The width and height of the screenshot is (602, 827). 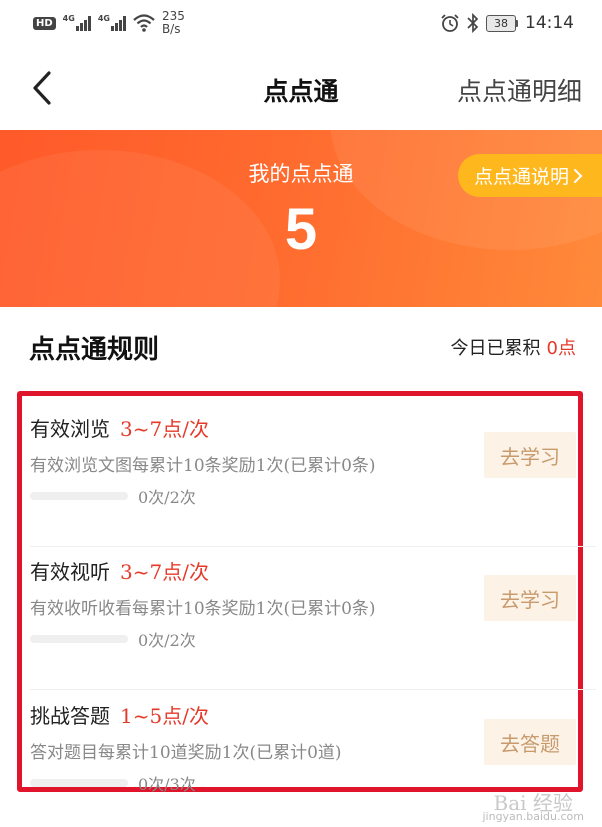 What do you see at coordinates (171, 29) in the screenshot?
I see `speed-unit: B/s` at bounding box center [171, 29].